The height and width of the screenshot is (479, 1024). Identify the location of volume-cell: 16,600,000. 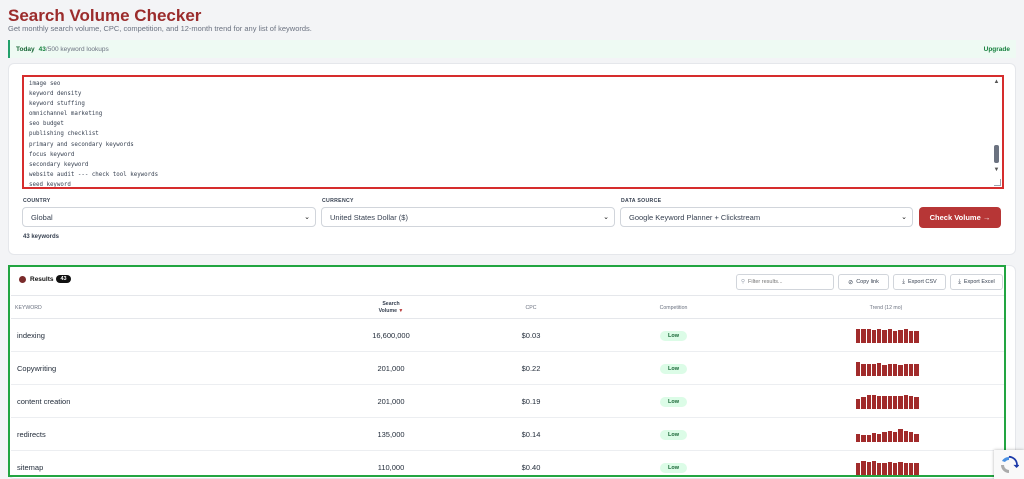
(391, 335).